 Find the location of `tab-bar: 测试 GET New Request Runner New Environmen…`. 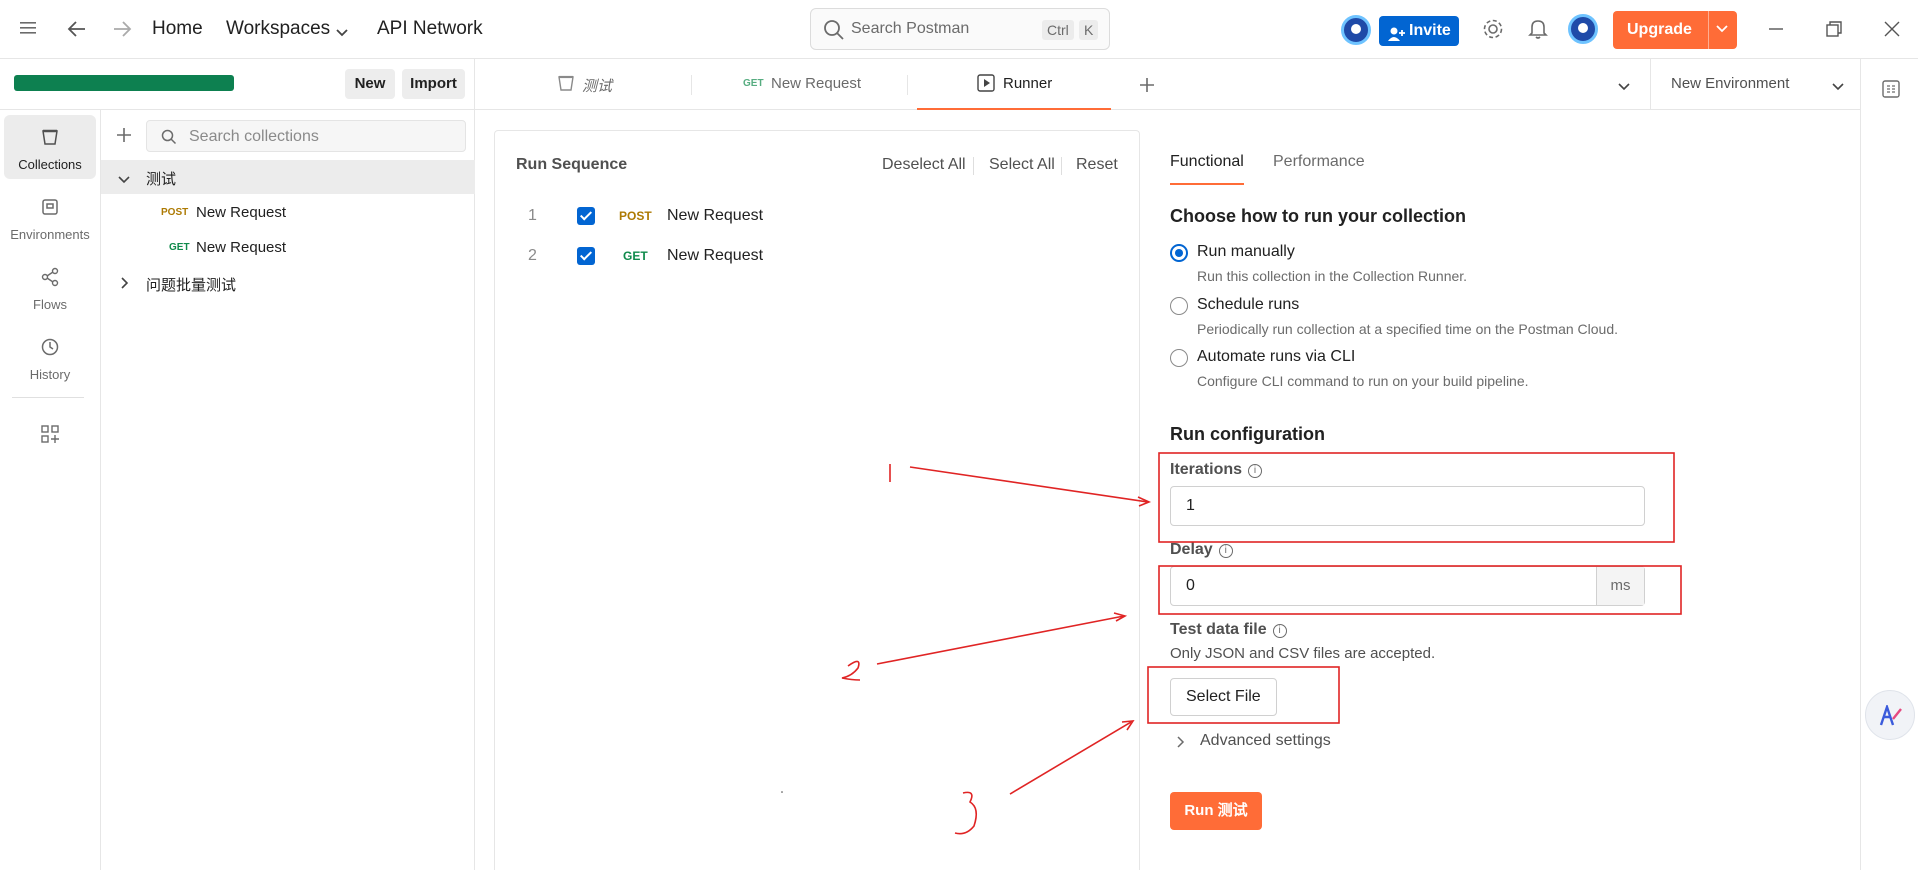

tab-bar: 测试 GET New Request Runner New Environmen… is located at coordinates (1167, 84).